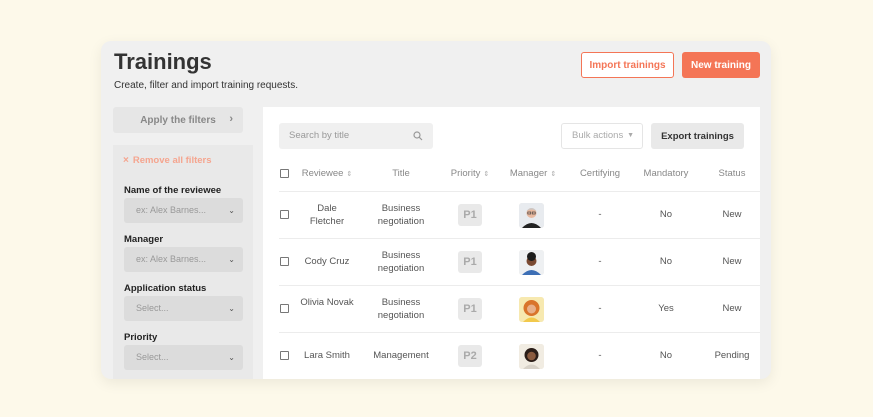 Image resolution: width=873 pixels, height=417 pixels. Describe the element at coordinates (528, 173) in the screenshot. I see `column-label-manager: Manager` at that location.